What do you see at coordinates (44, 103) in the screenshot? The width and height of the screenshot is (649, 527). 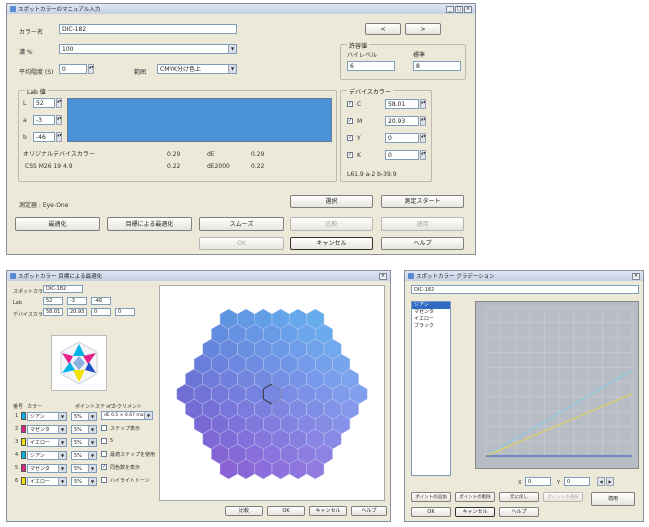 I see `lab-l-input: 52` at bounding box center [44, 103].